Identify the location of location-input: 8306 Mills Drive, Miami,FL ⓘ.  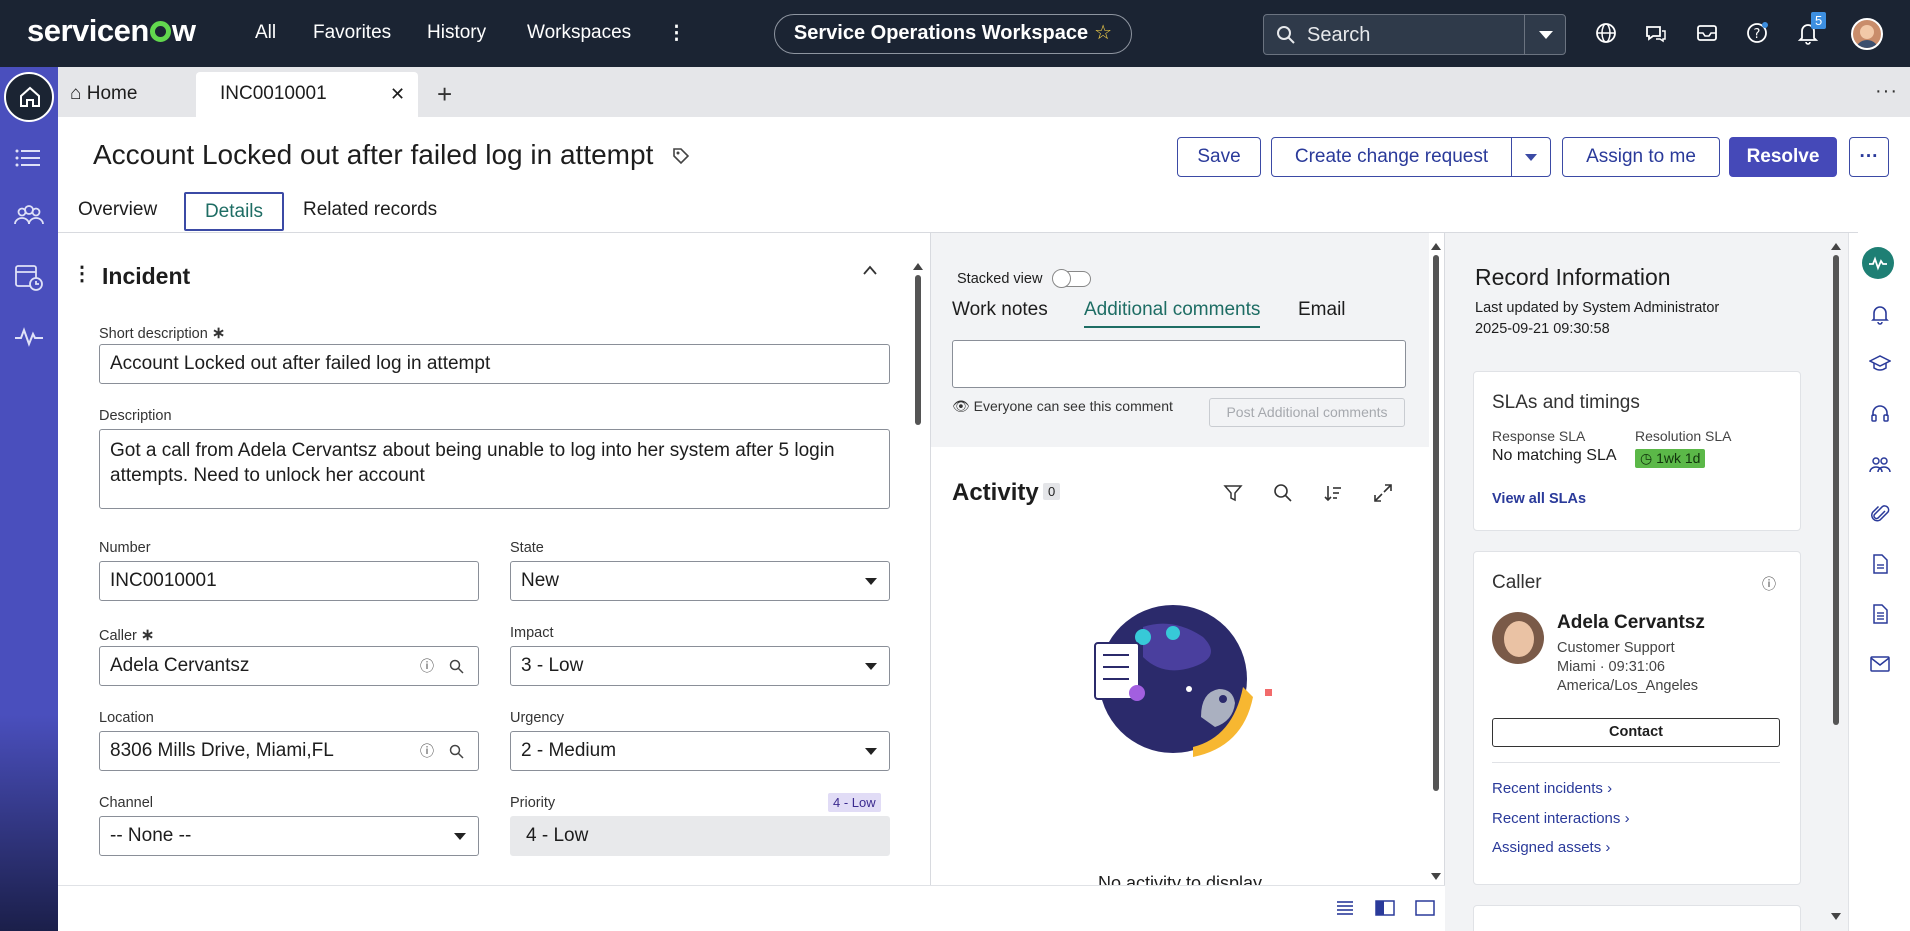
(289, 751).